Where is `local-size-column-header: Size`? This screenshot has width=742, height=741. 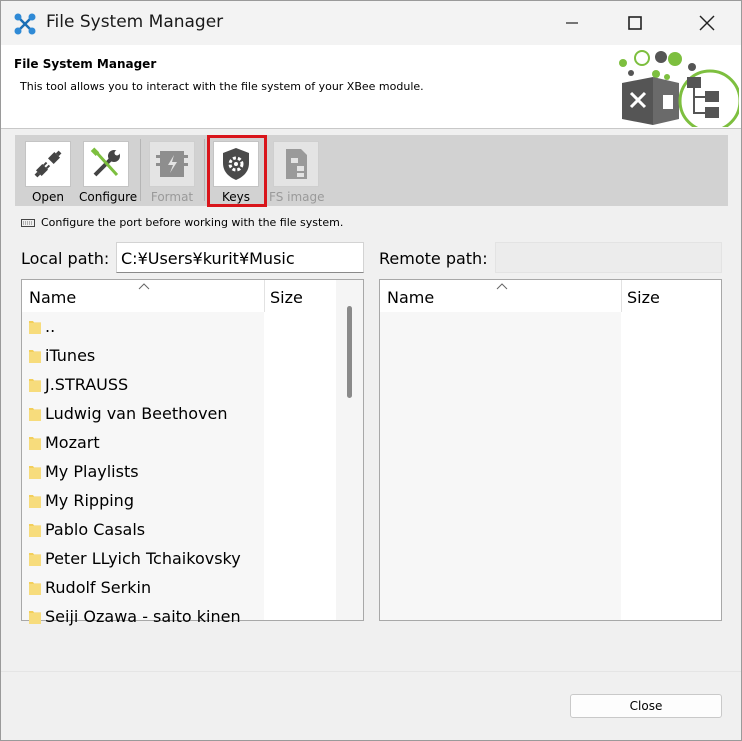 local-size-column-header: Size is located at coordinates (301, 296).